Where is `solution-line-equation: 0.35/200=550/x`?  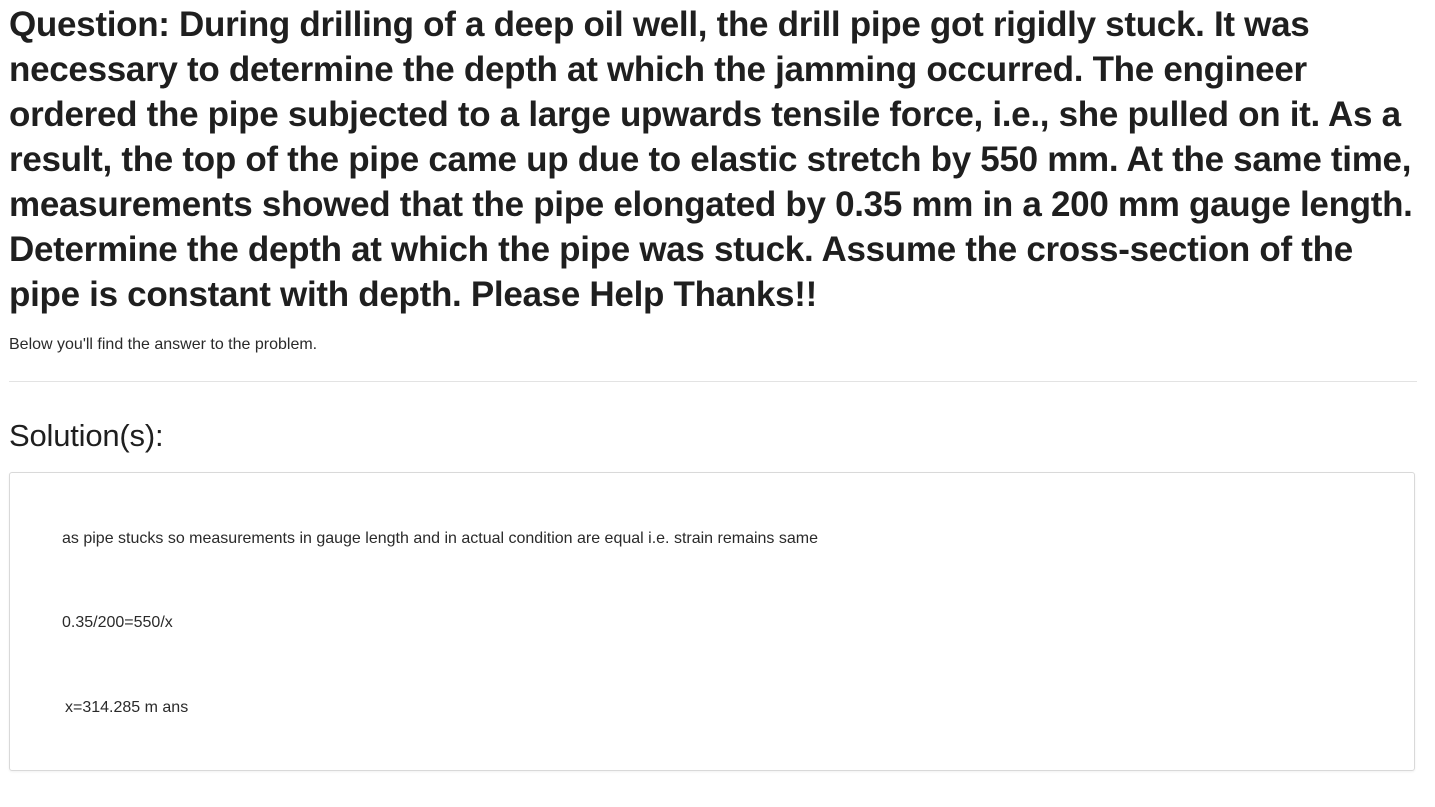 solution-line-equation: 0.35/200=550/x is located at coordinates (117, 622).